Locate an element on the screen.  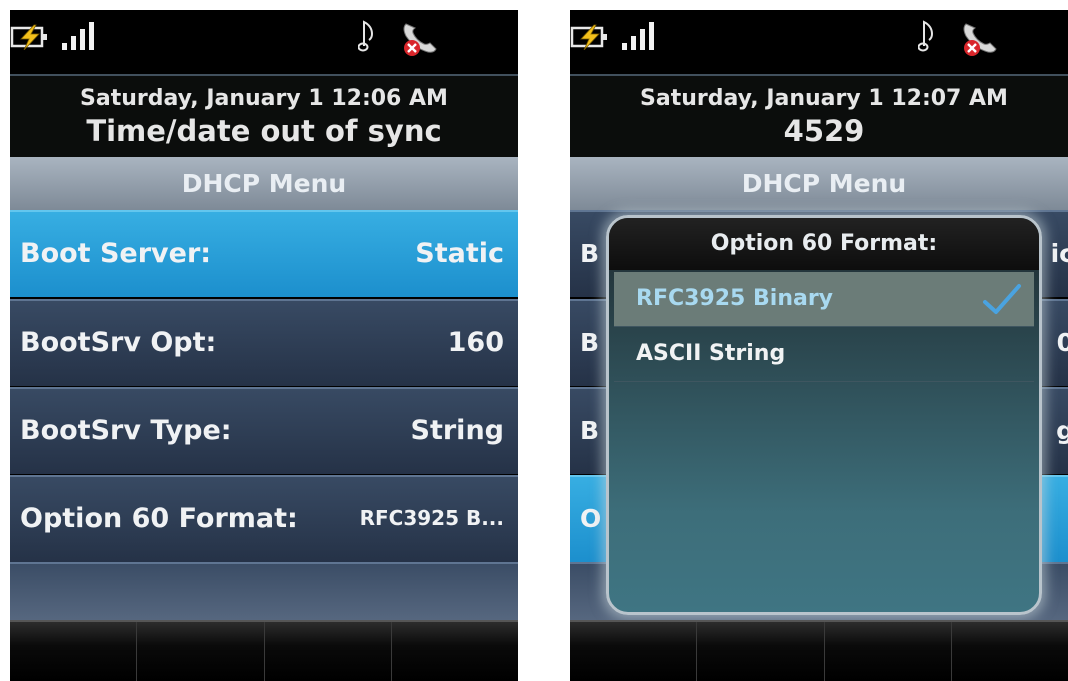
info-bar: Saturday, January 1 12:07 AM 4529 is located at coordinates (819, 115).